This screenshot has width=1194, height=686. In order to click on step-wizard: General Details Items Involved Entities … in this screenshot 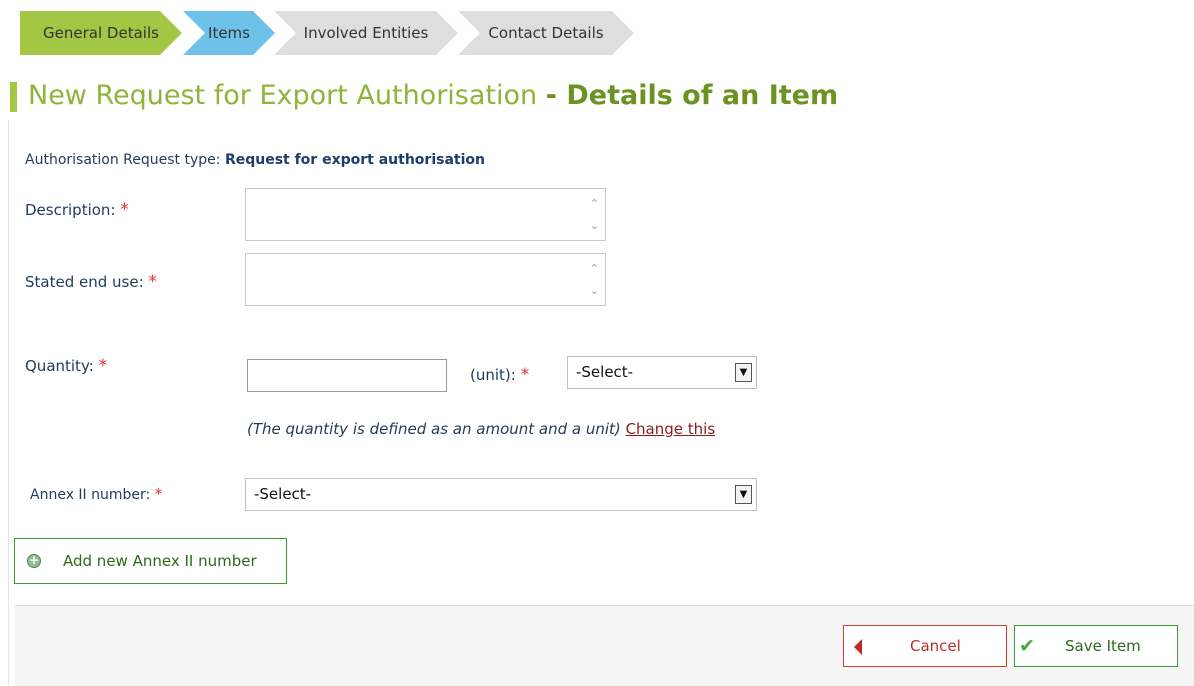, I will do `click(330, 27)`.